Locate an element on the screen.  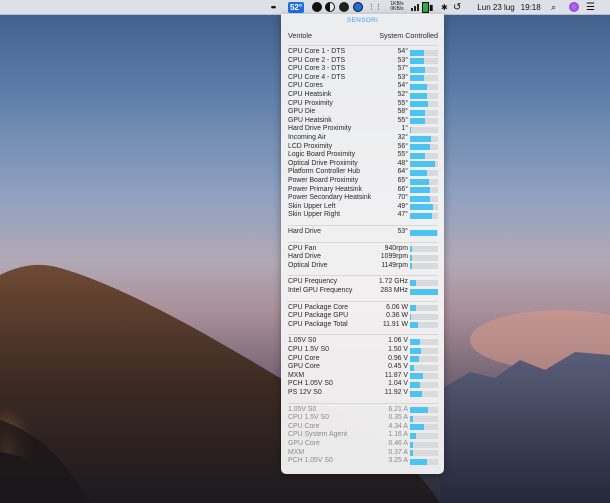
siri-icon is located at coordinates (574, 7).